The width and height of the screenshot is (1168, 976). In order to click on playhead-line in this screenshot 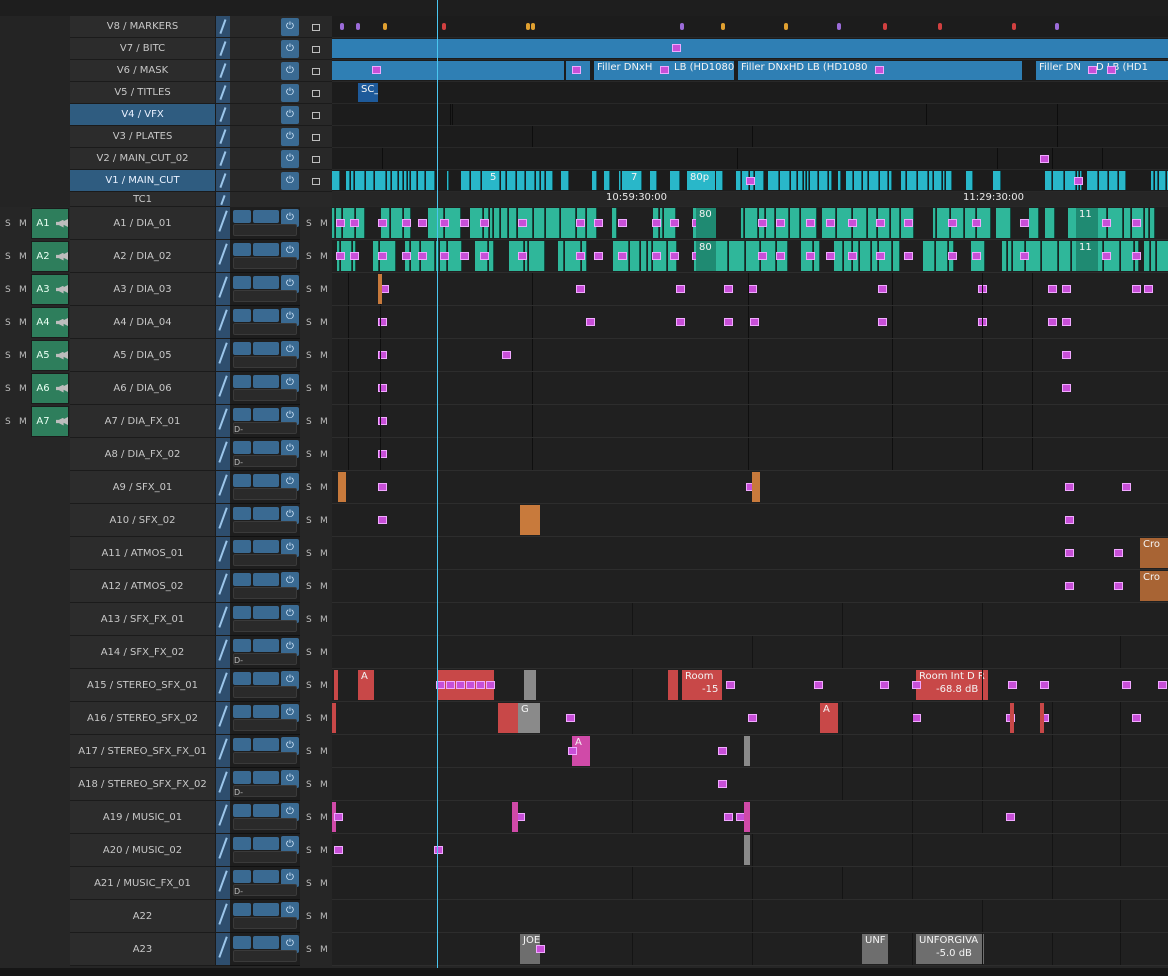, I will do `click(437, 488)`.